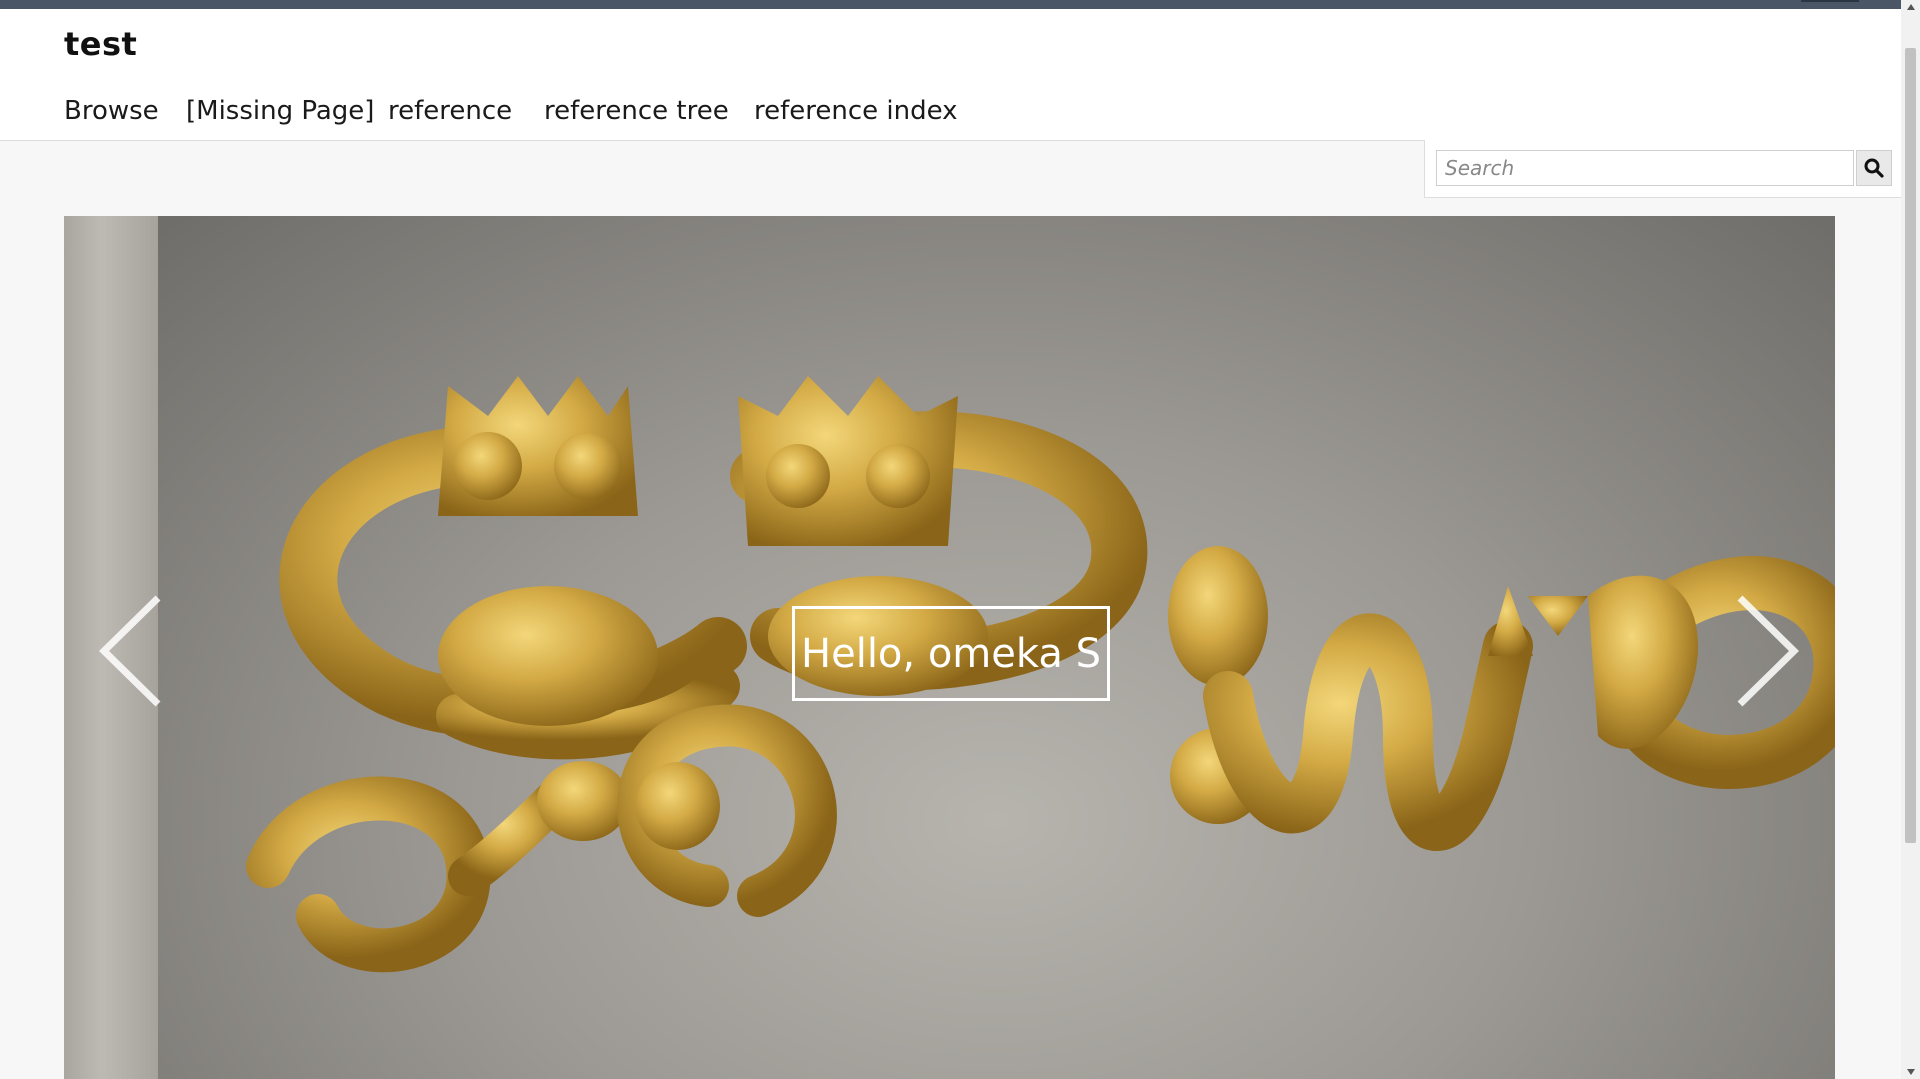 Image resolution: width=1920 pixels, height=1079 pixels. Describe the element at coordinates (1768, 651) in the screenshot. I see `chevron-right-icon` at that location.